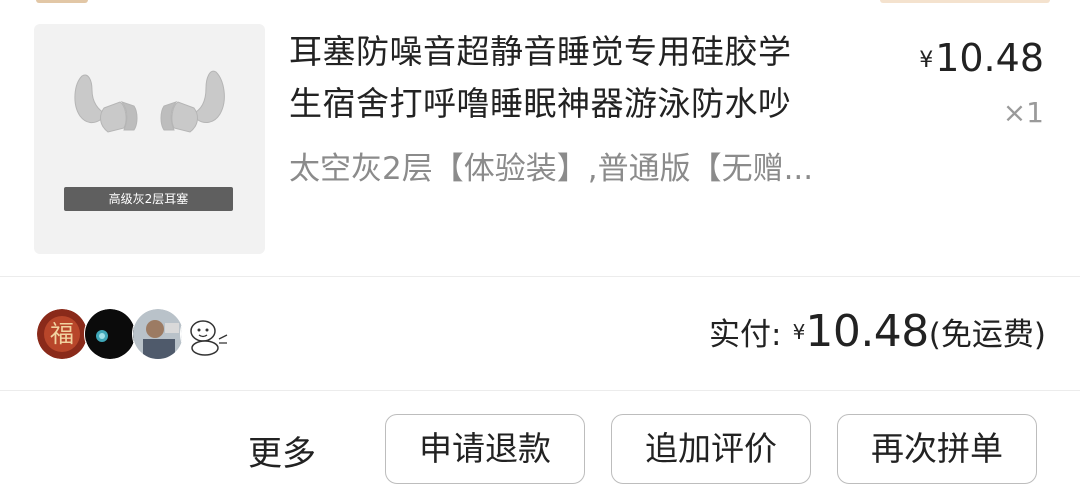  Describe the element at coordinates (711, 449) in the screenshot. I see `add-review-button: 追加评价` at that location.